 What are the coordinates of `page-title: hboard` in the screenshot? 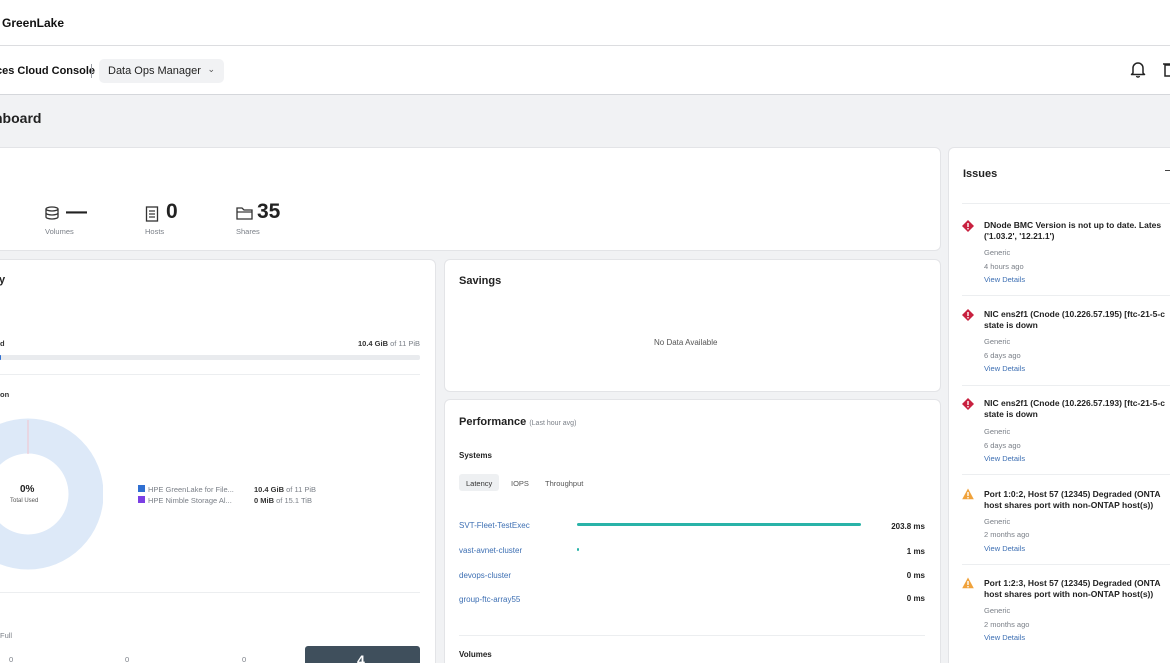 It's located at (21, 118).